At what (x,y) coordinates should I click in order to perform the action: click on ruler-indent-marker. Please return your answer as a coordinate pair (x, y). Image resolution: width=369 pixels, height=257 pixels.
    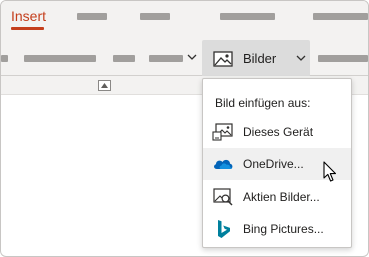
    Looking at the image, I should click on (104, 85).